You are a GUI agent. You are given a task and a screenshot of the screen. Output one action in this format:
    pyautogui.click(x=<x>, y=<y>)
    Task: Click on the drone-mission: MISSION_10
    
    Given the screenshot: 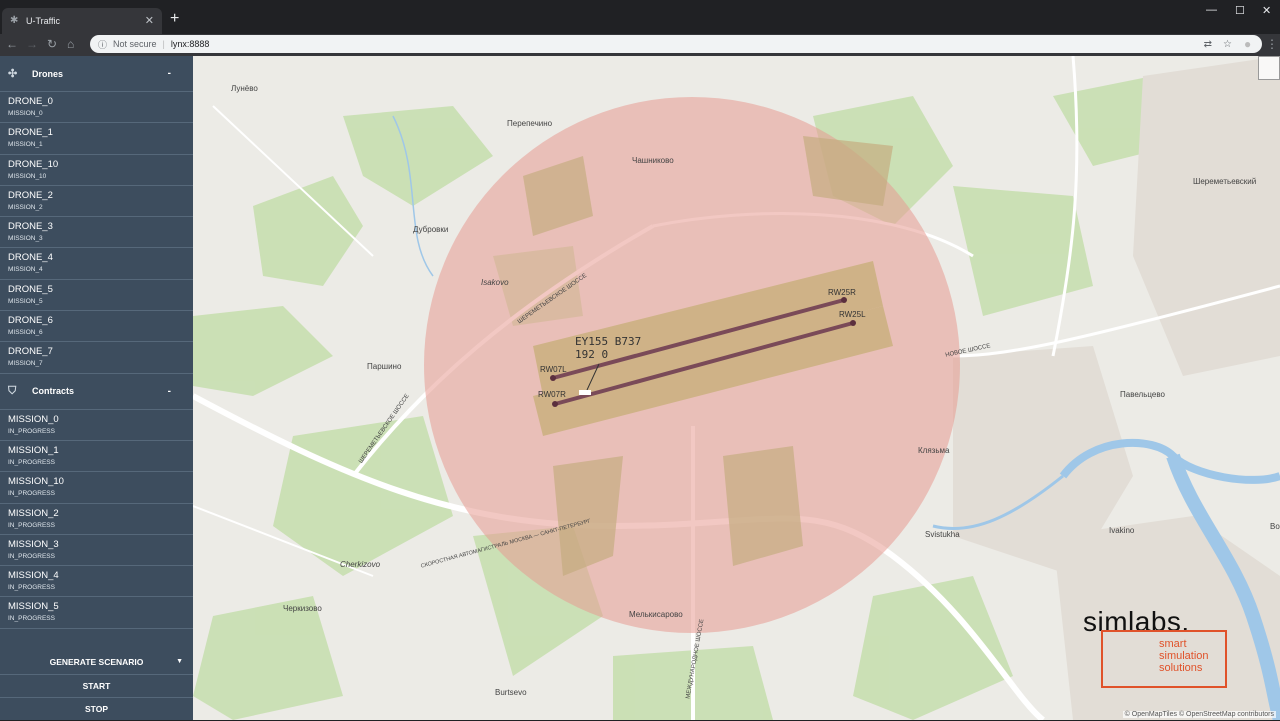 What is the action you would take?
    pyautogui.click(x=27, y=176)
    